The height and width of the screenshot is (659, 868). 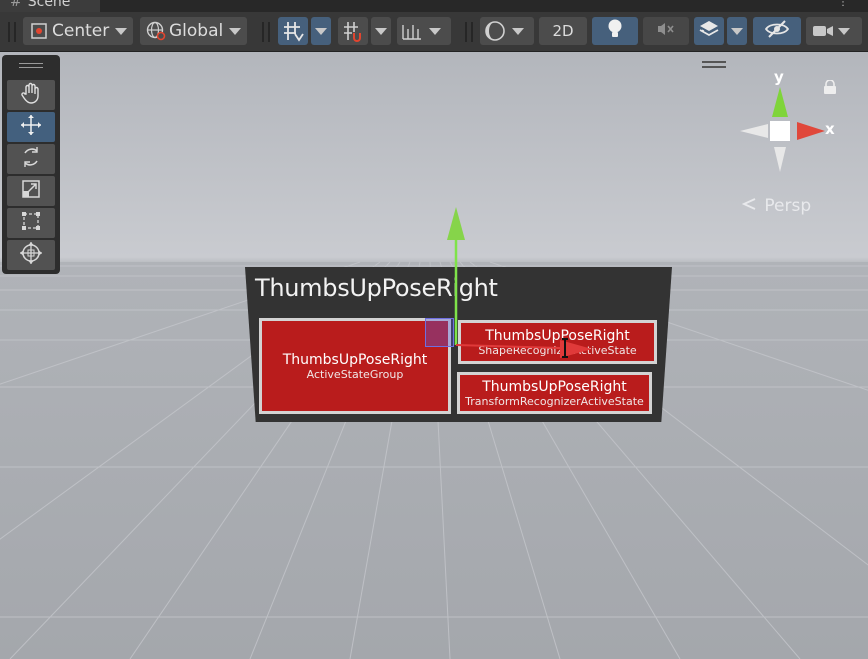 I want to click on projection-toggle: Persp, so click(x=776, y=206).